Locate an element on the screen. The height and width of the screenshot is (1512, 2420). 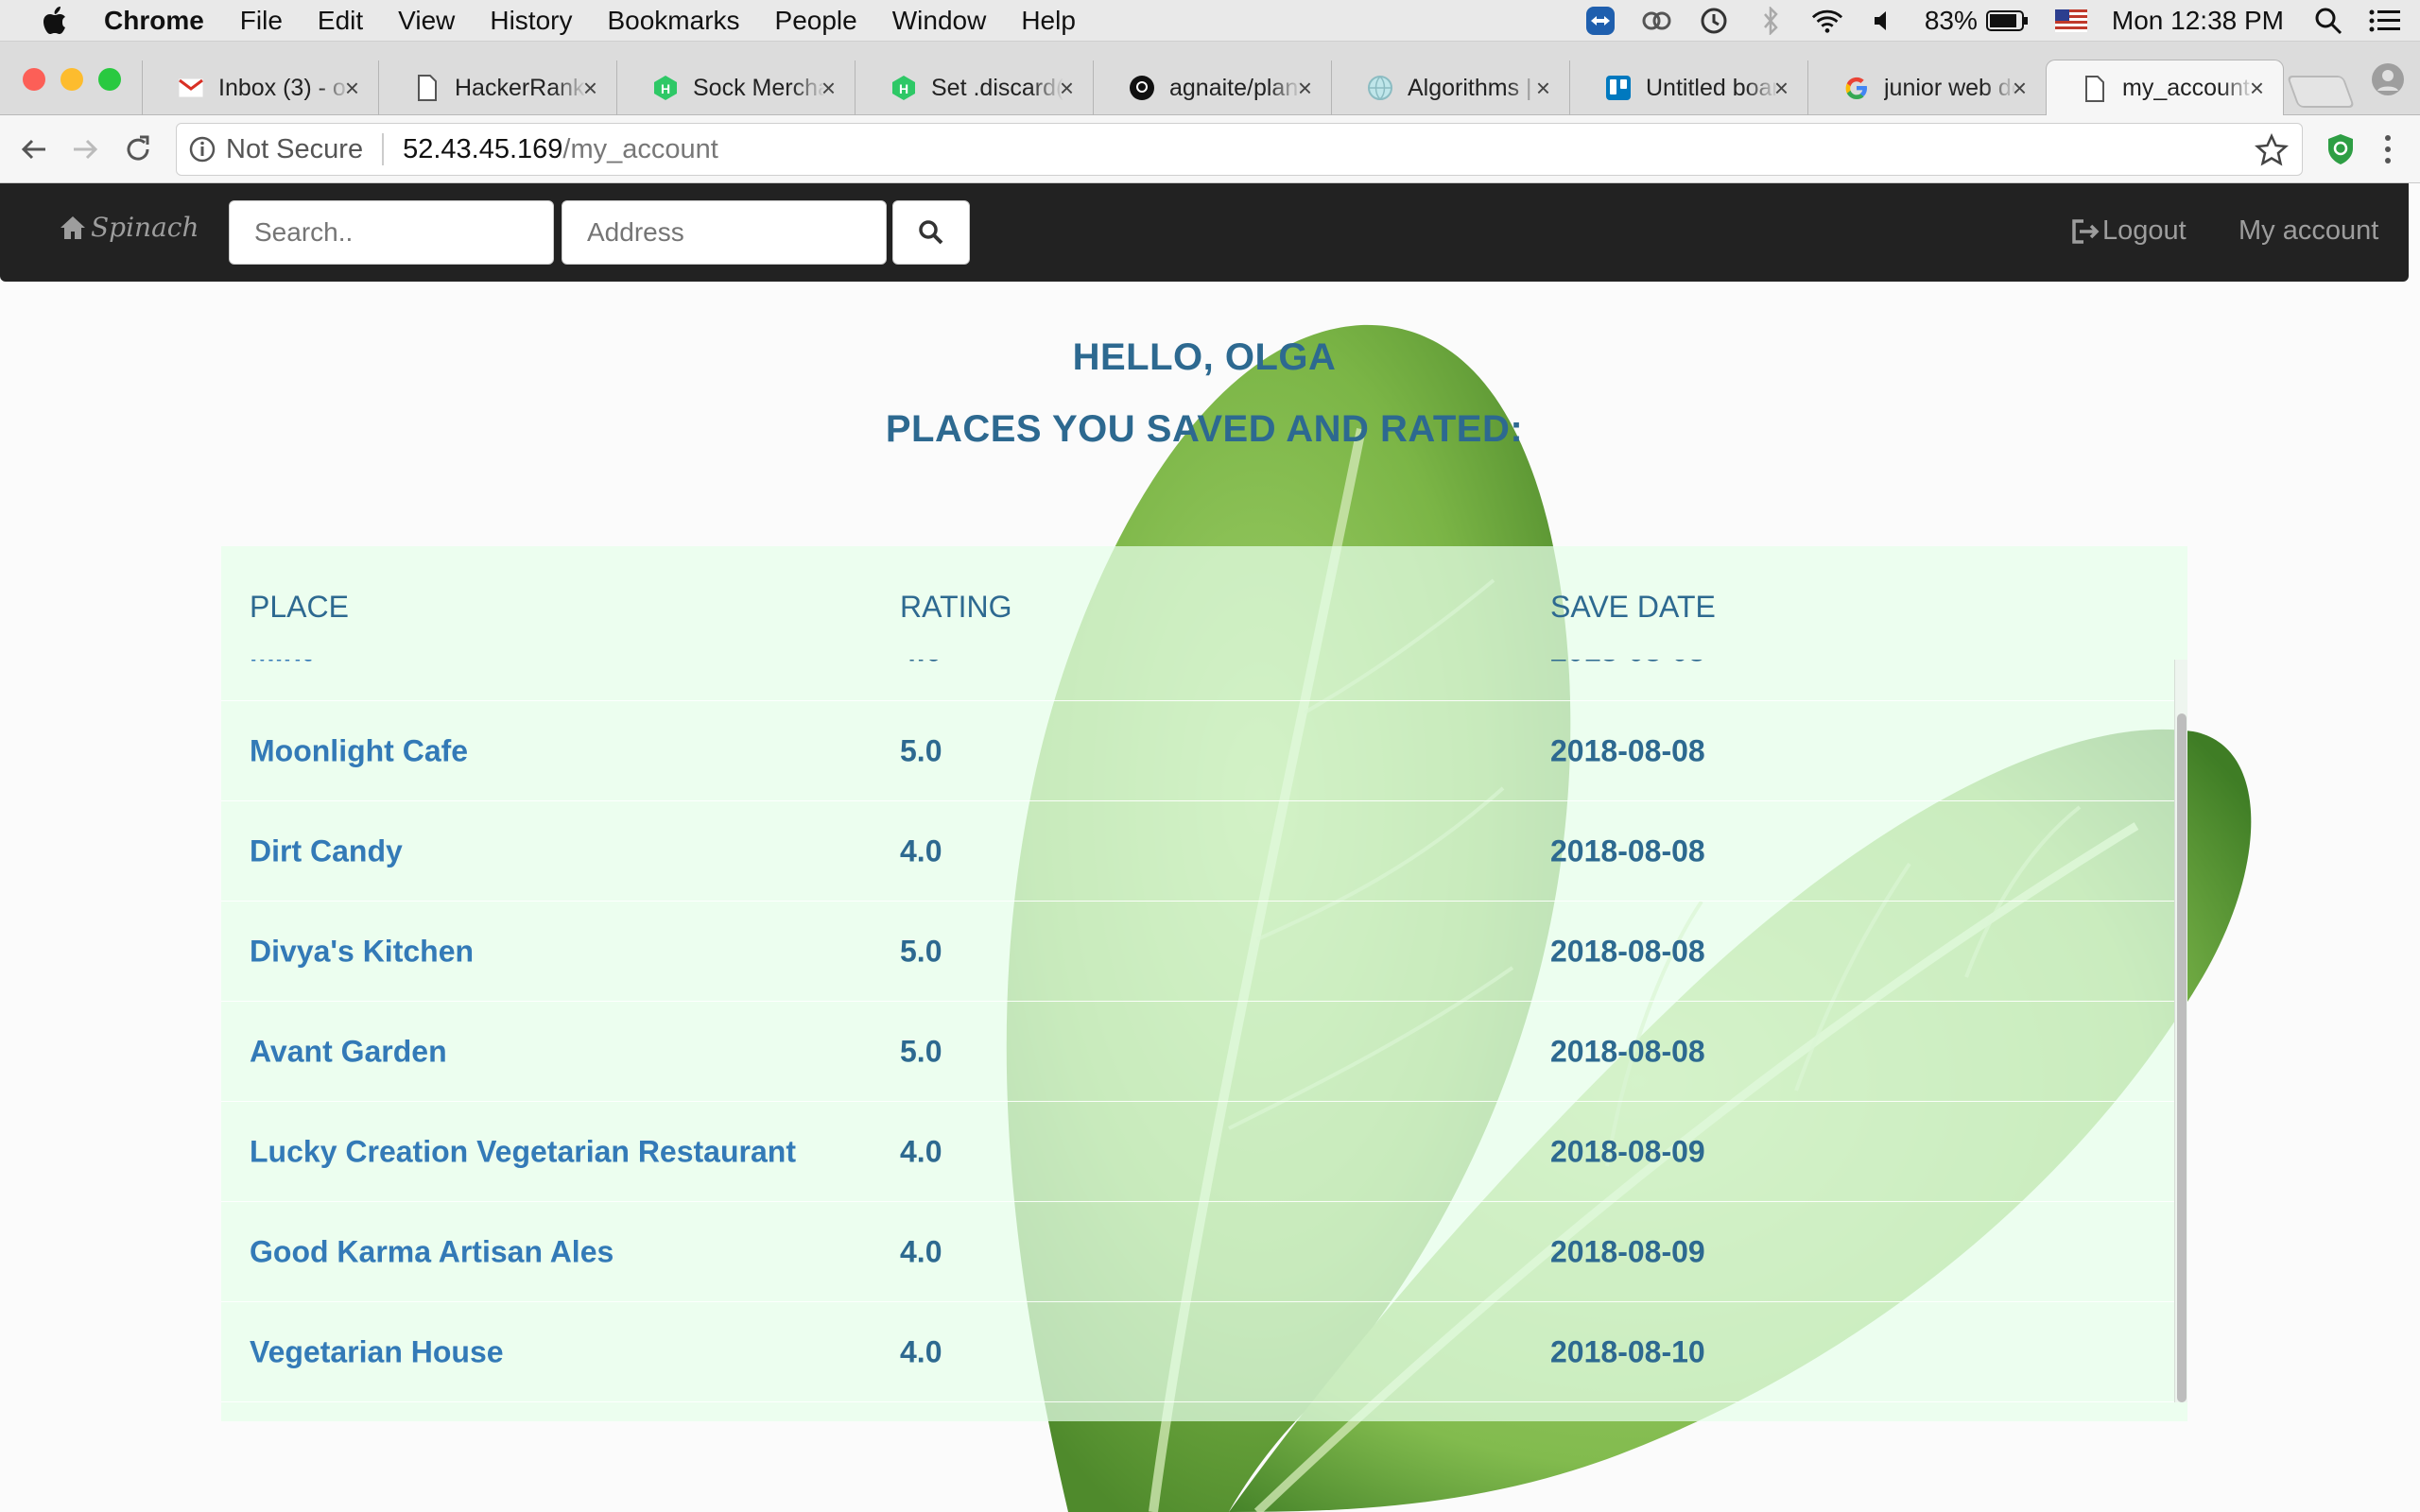
extension-shield-icon is located at coordinates (2341, 149).